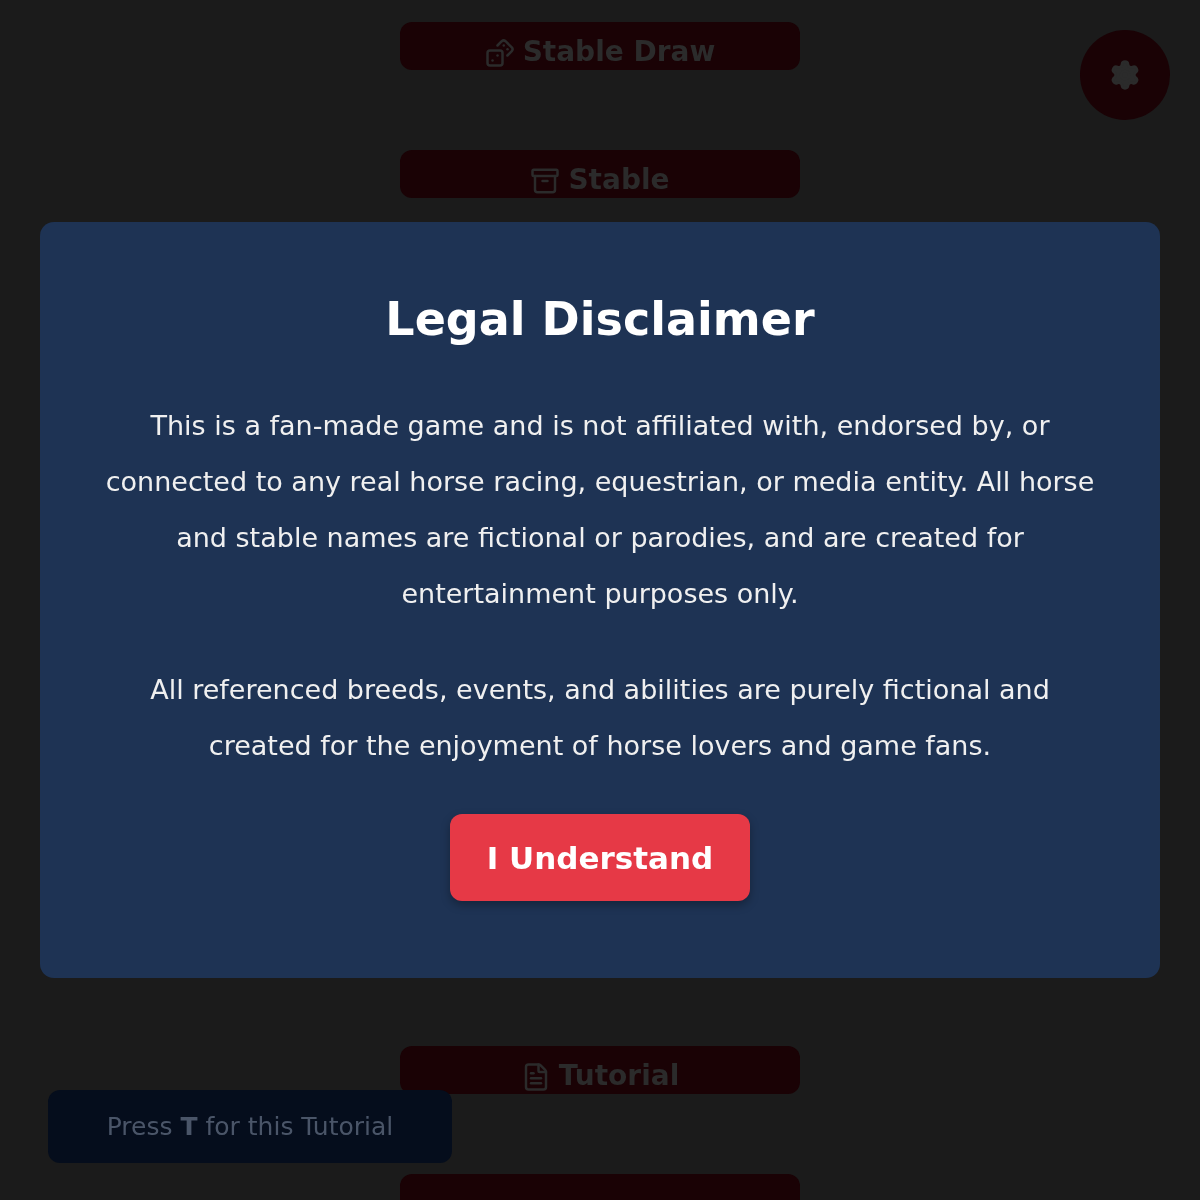 The height and width of the screenshot is (1200, 1200). What do you see at coordinates (600, 718) in the screenshot?
I see `disclaimer-text: All referenced breeds, events, and abilities are purely fictional and created for the enjoyment of horse lovers and game fans.` at bounding box center [600, 718].